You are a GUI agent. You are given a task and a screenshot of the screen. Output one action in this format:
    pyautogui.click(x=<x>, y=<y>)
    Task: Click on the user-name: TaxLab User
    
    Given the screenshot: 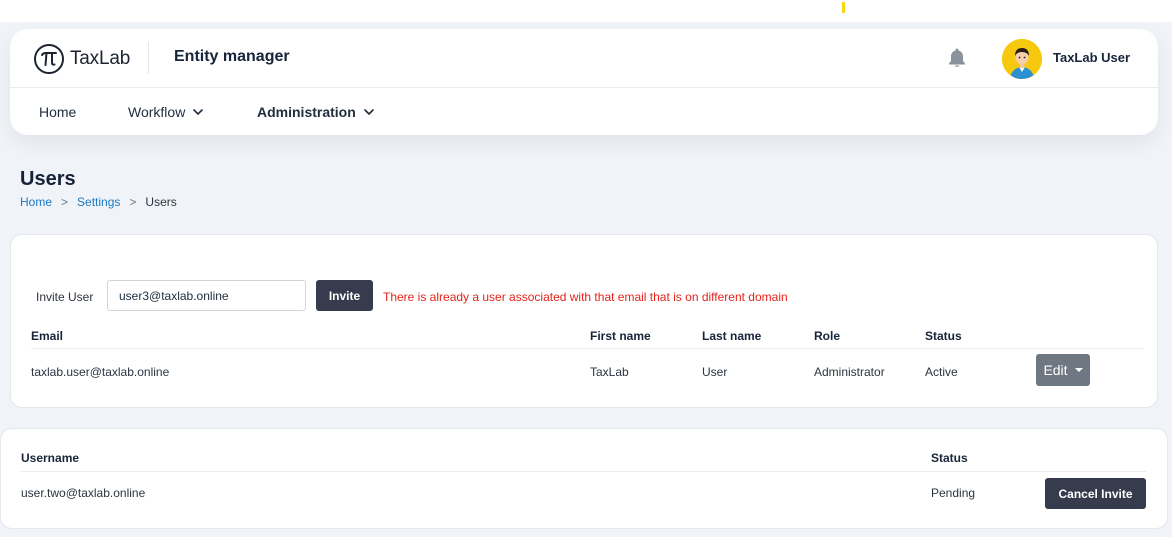 What is the action you would take?
    pyautogui.click(x=1091, y=57)
    